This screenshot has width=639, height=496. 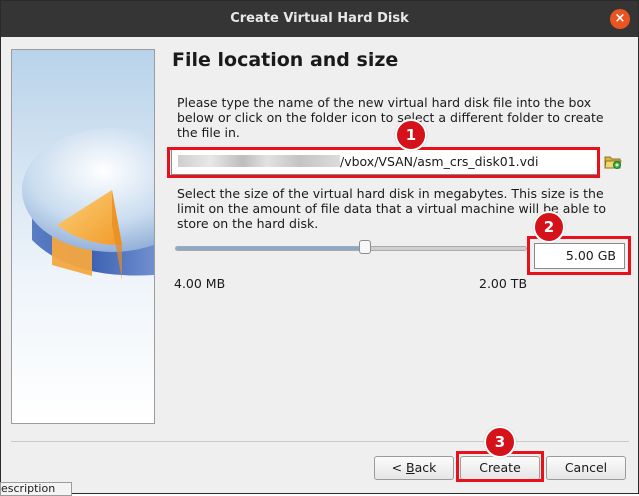 I want to click on back-label-rest: ack, so click(x=425, y=467).